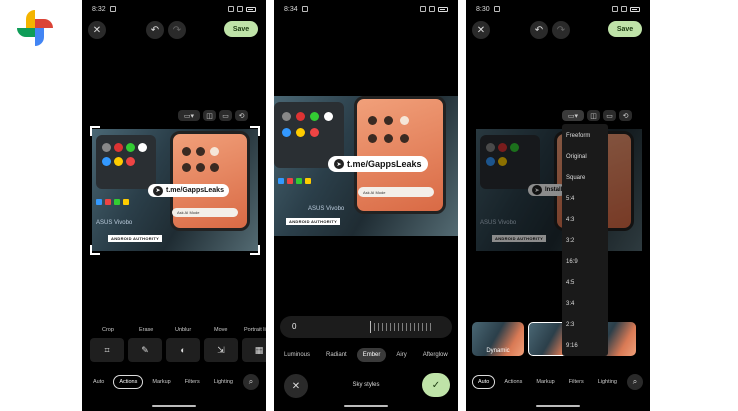 The image size is (738, 411). Describe the element at coordinates (95, 250) in the screenshot. I see `crop-handle-bottom-left` at that location.